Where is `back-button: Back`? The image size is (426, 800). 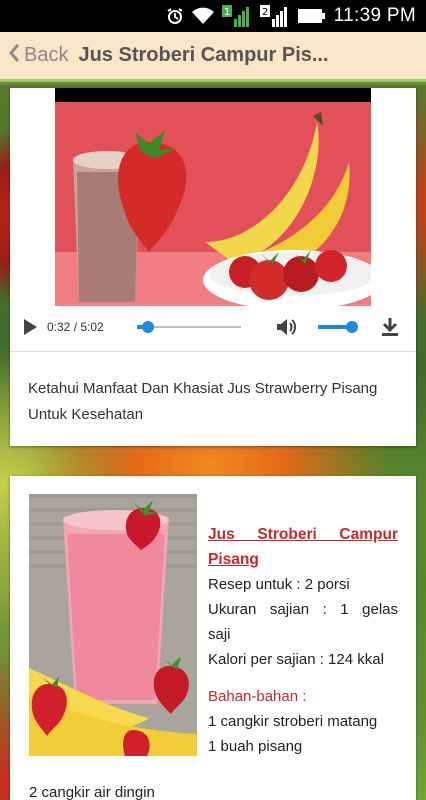
back-button: Back is located at coordinates (39, 55).